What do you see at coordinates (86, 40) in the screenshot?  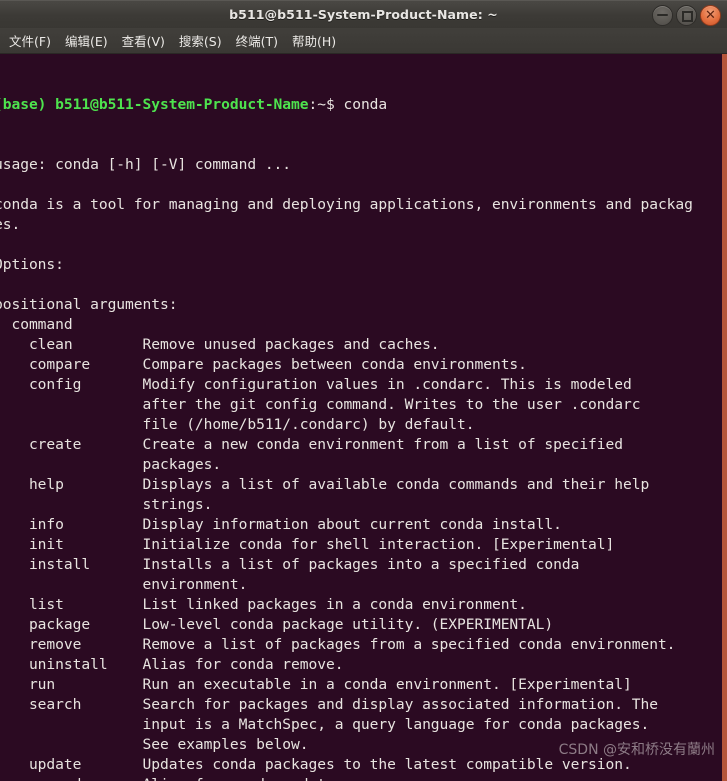 I see `menu-item-edit: 编辑(E)` at bounding box center [86, 40].